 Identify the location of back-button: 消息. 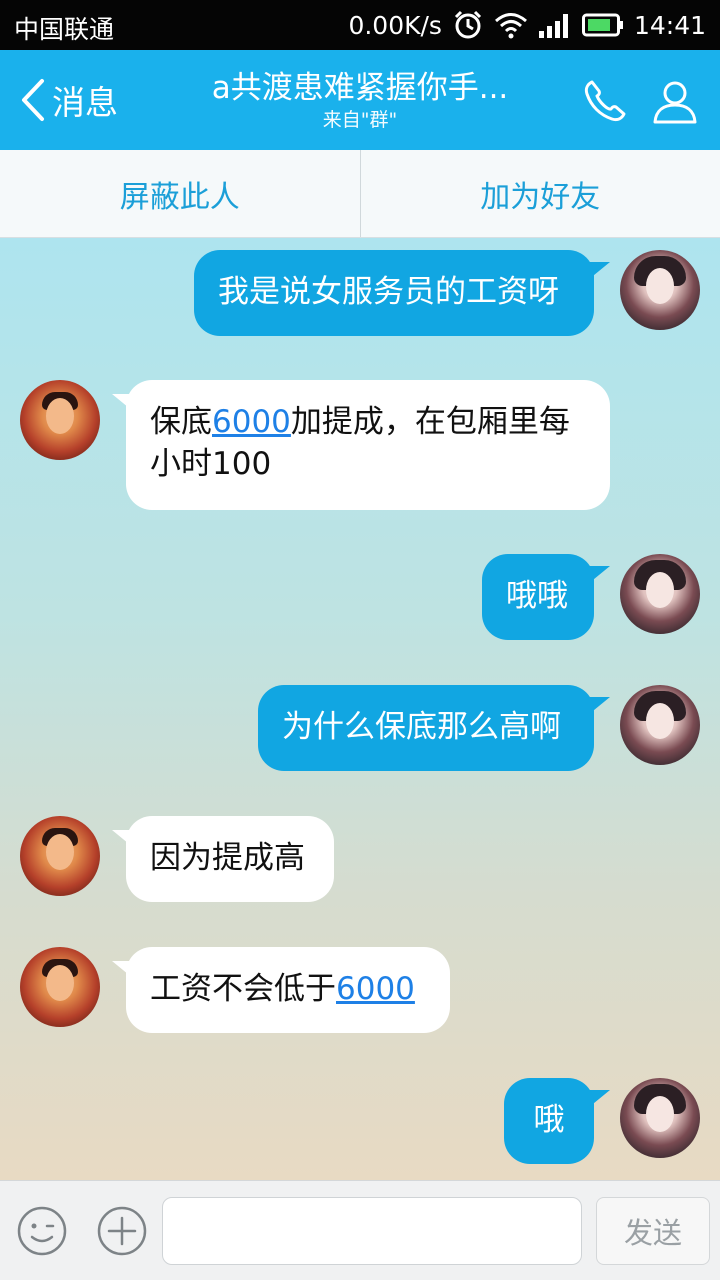
(68, 100).